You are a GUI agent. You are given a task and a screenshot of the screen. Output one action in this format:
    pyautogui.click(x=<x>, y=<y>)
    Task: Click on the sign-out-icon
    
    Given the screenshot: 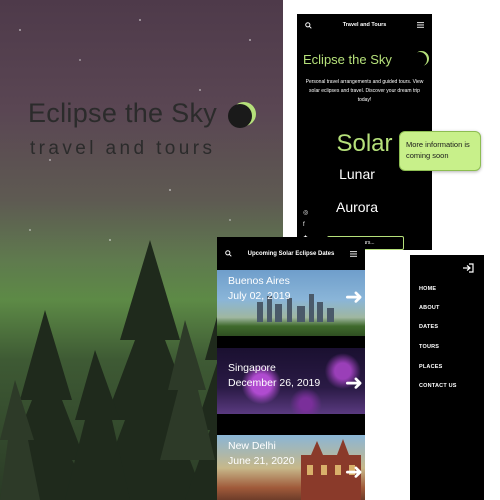 What is the action you would take?
    pyautogui.click(x=468, y=268)
    